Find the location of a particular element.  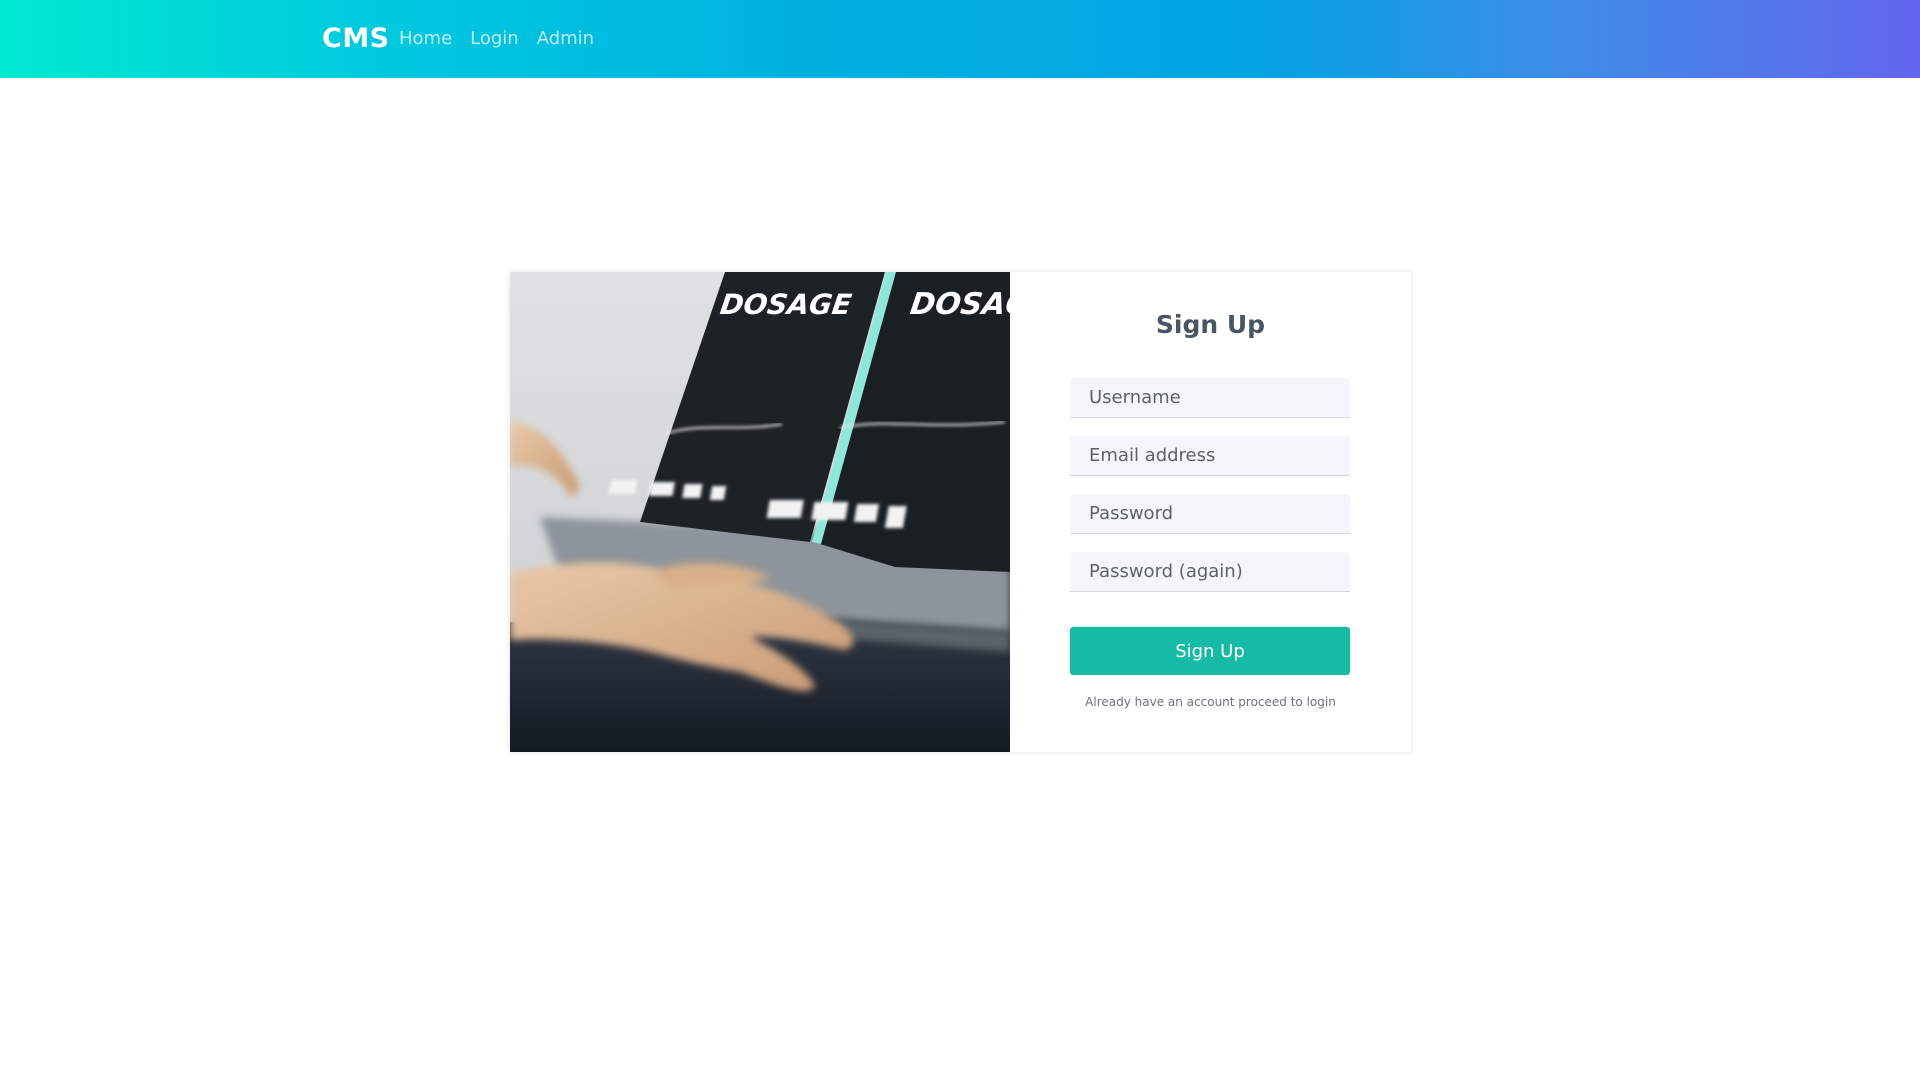

nav-link-login: Login is located at coordinates (494, 39).